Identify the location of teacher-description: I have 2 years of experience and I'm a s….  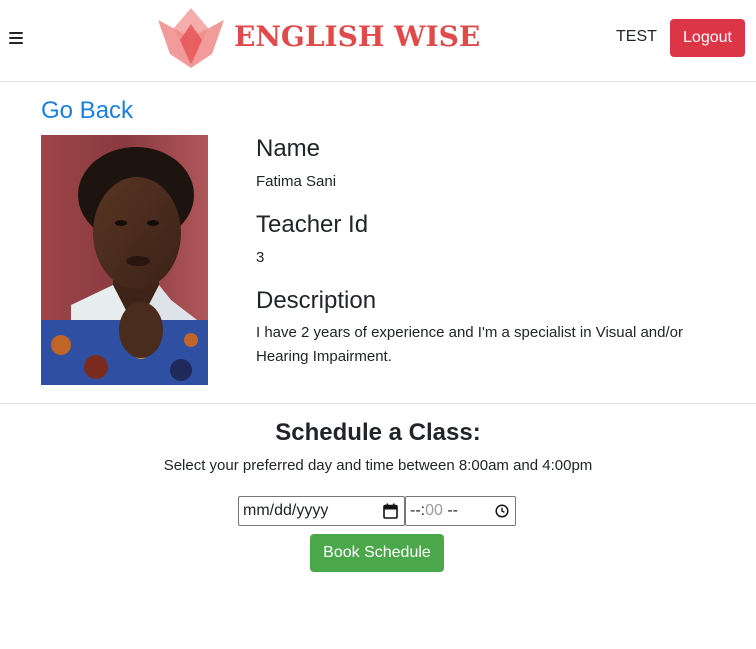
(469, 344).